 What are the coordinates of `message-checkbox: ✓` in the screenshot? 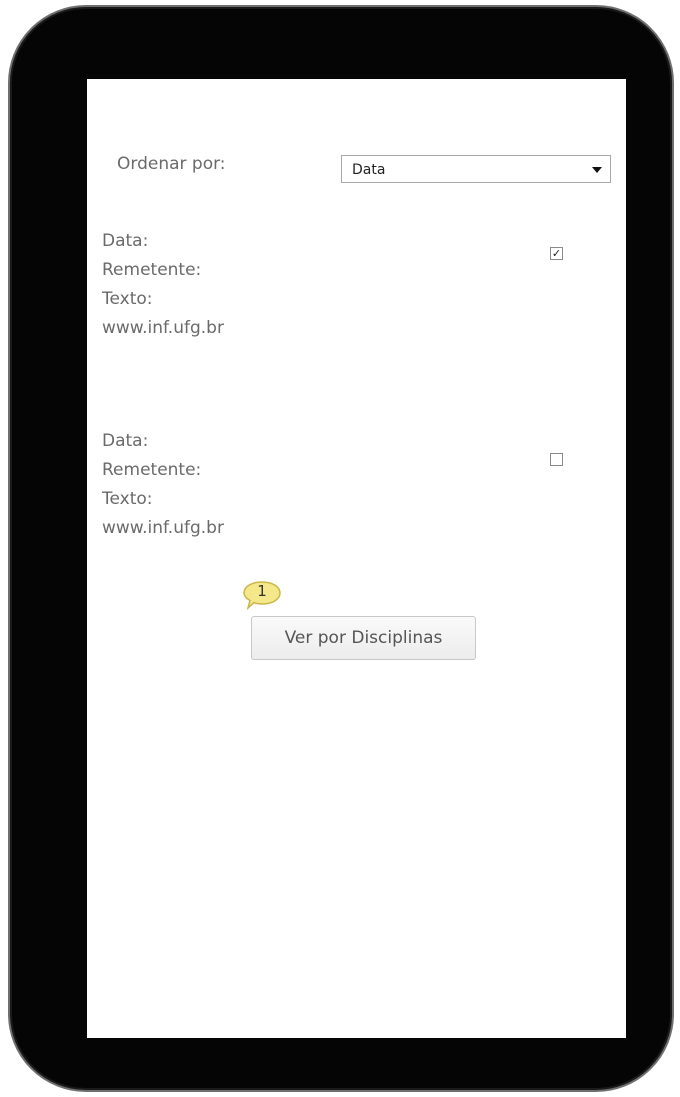 It's located at (556, 253).